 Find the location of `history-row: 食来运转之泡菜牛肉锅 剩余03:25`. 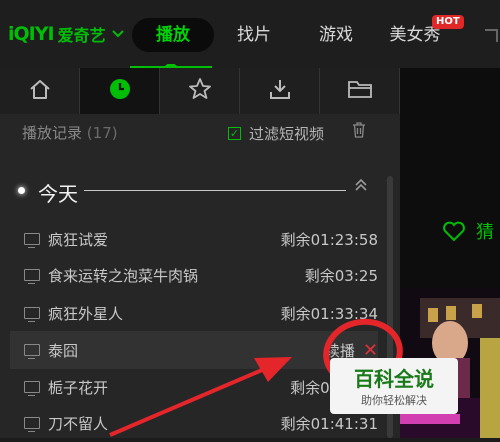

history-row: 食来运转之泡菜牛肉锅 剩余03:25 is located at coordinates (194, 275).